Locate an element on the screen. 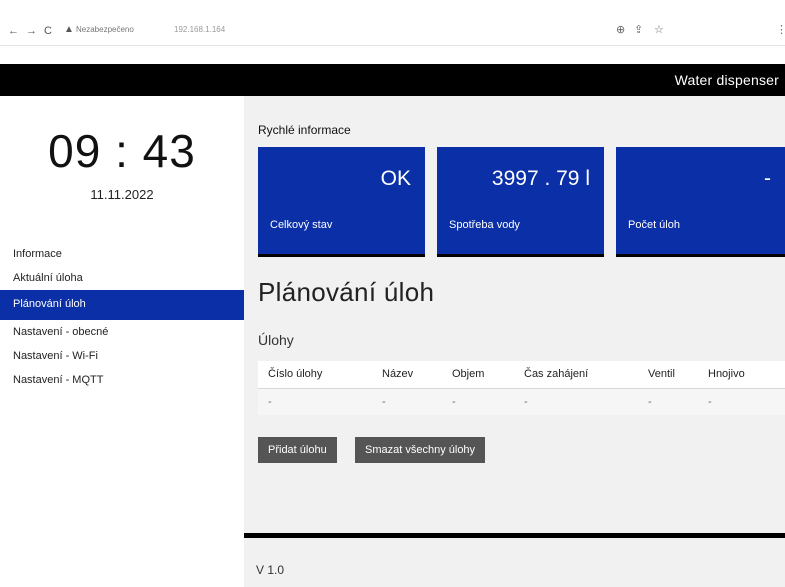 The image size is (785, 587). version-label: V 1.0 is located at coordinates (270, 570).